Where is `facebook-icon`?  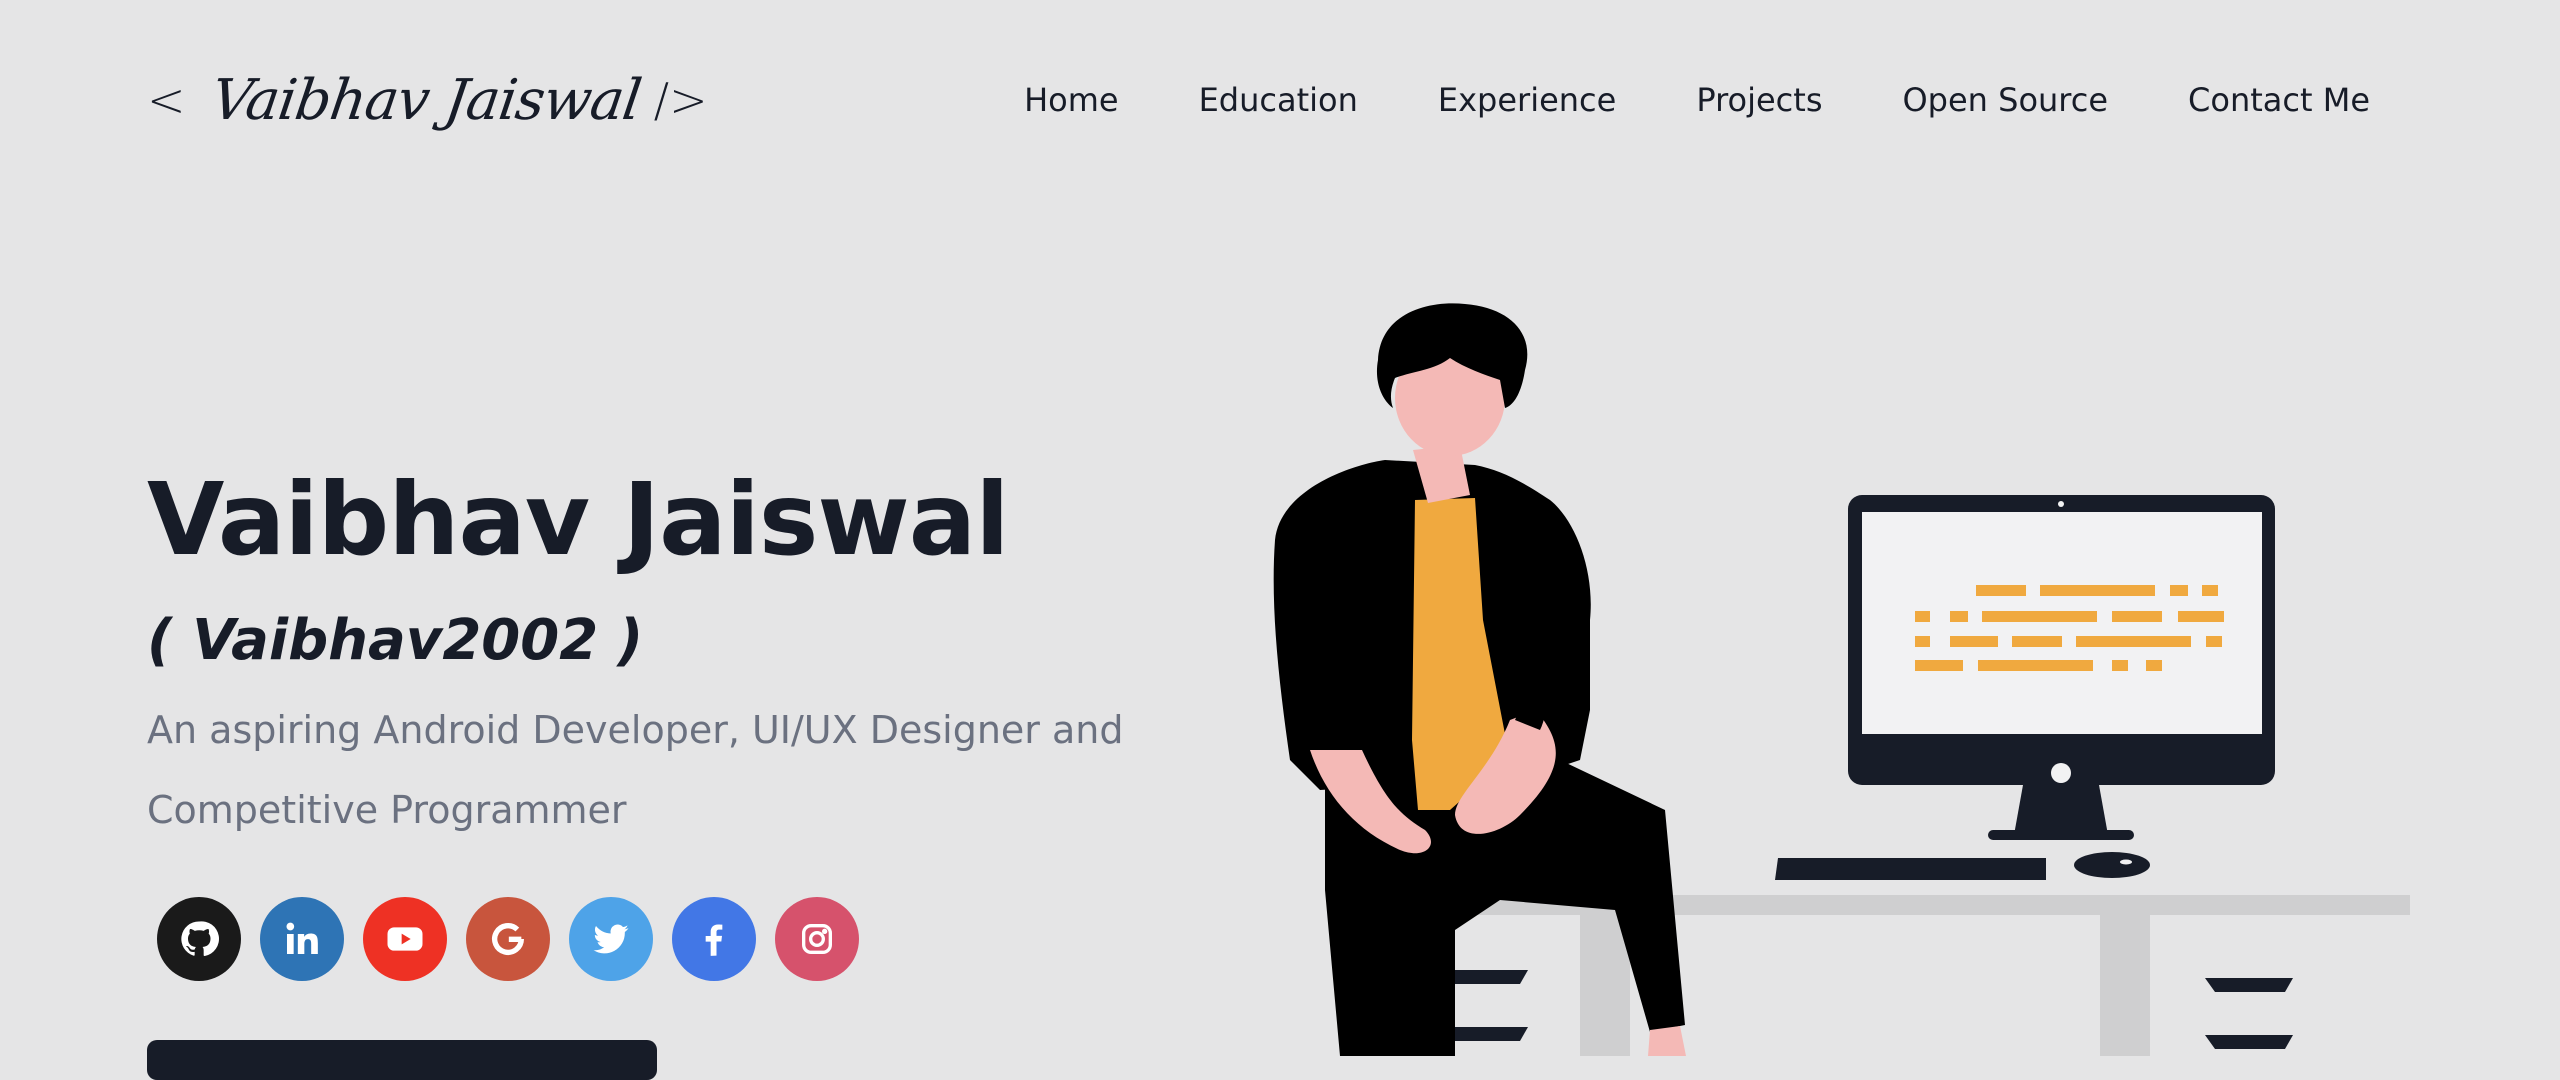
facebook-icon is located at coordinates (714, 940).